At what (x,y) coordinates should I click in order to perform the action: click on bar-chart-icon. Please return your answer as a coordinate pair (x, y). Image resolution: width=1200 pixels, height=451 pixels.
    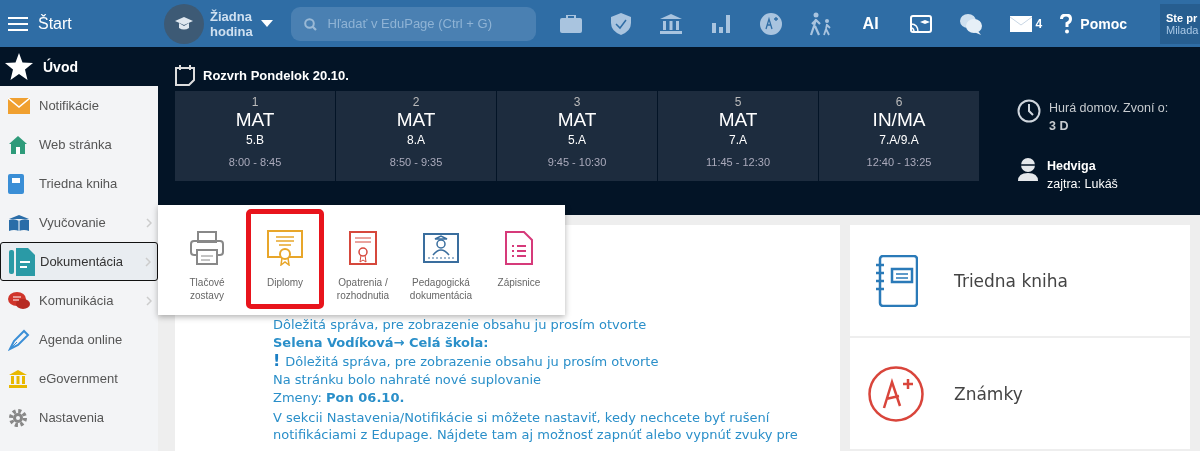
    Looking at the image, I should click on (720, 23).